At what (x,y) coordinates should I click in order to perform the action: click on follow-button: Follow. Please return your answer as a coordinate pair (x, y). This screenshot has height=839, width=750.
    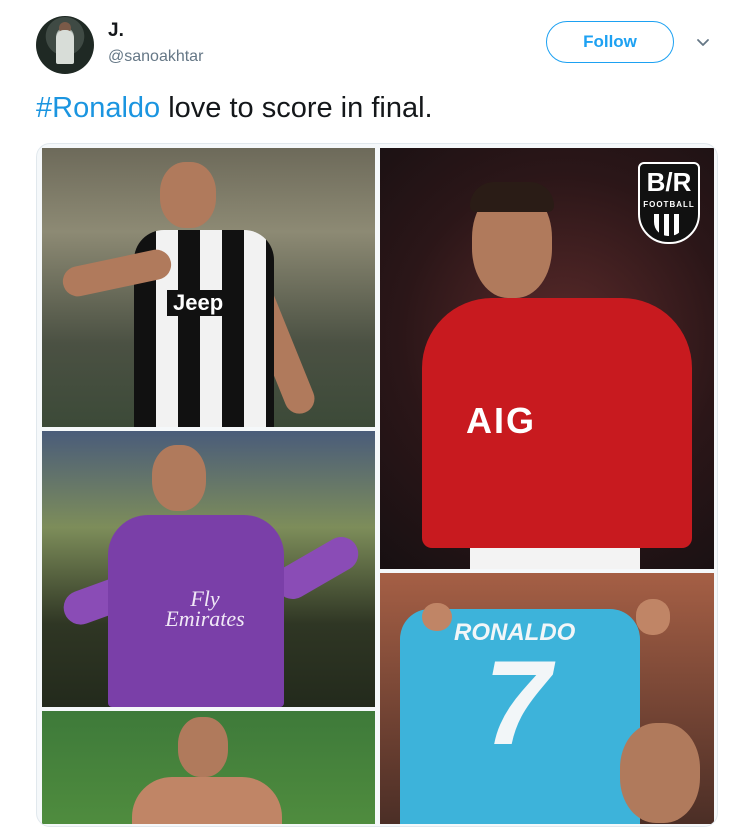
    Looking at the image, I should click on (610, 42).